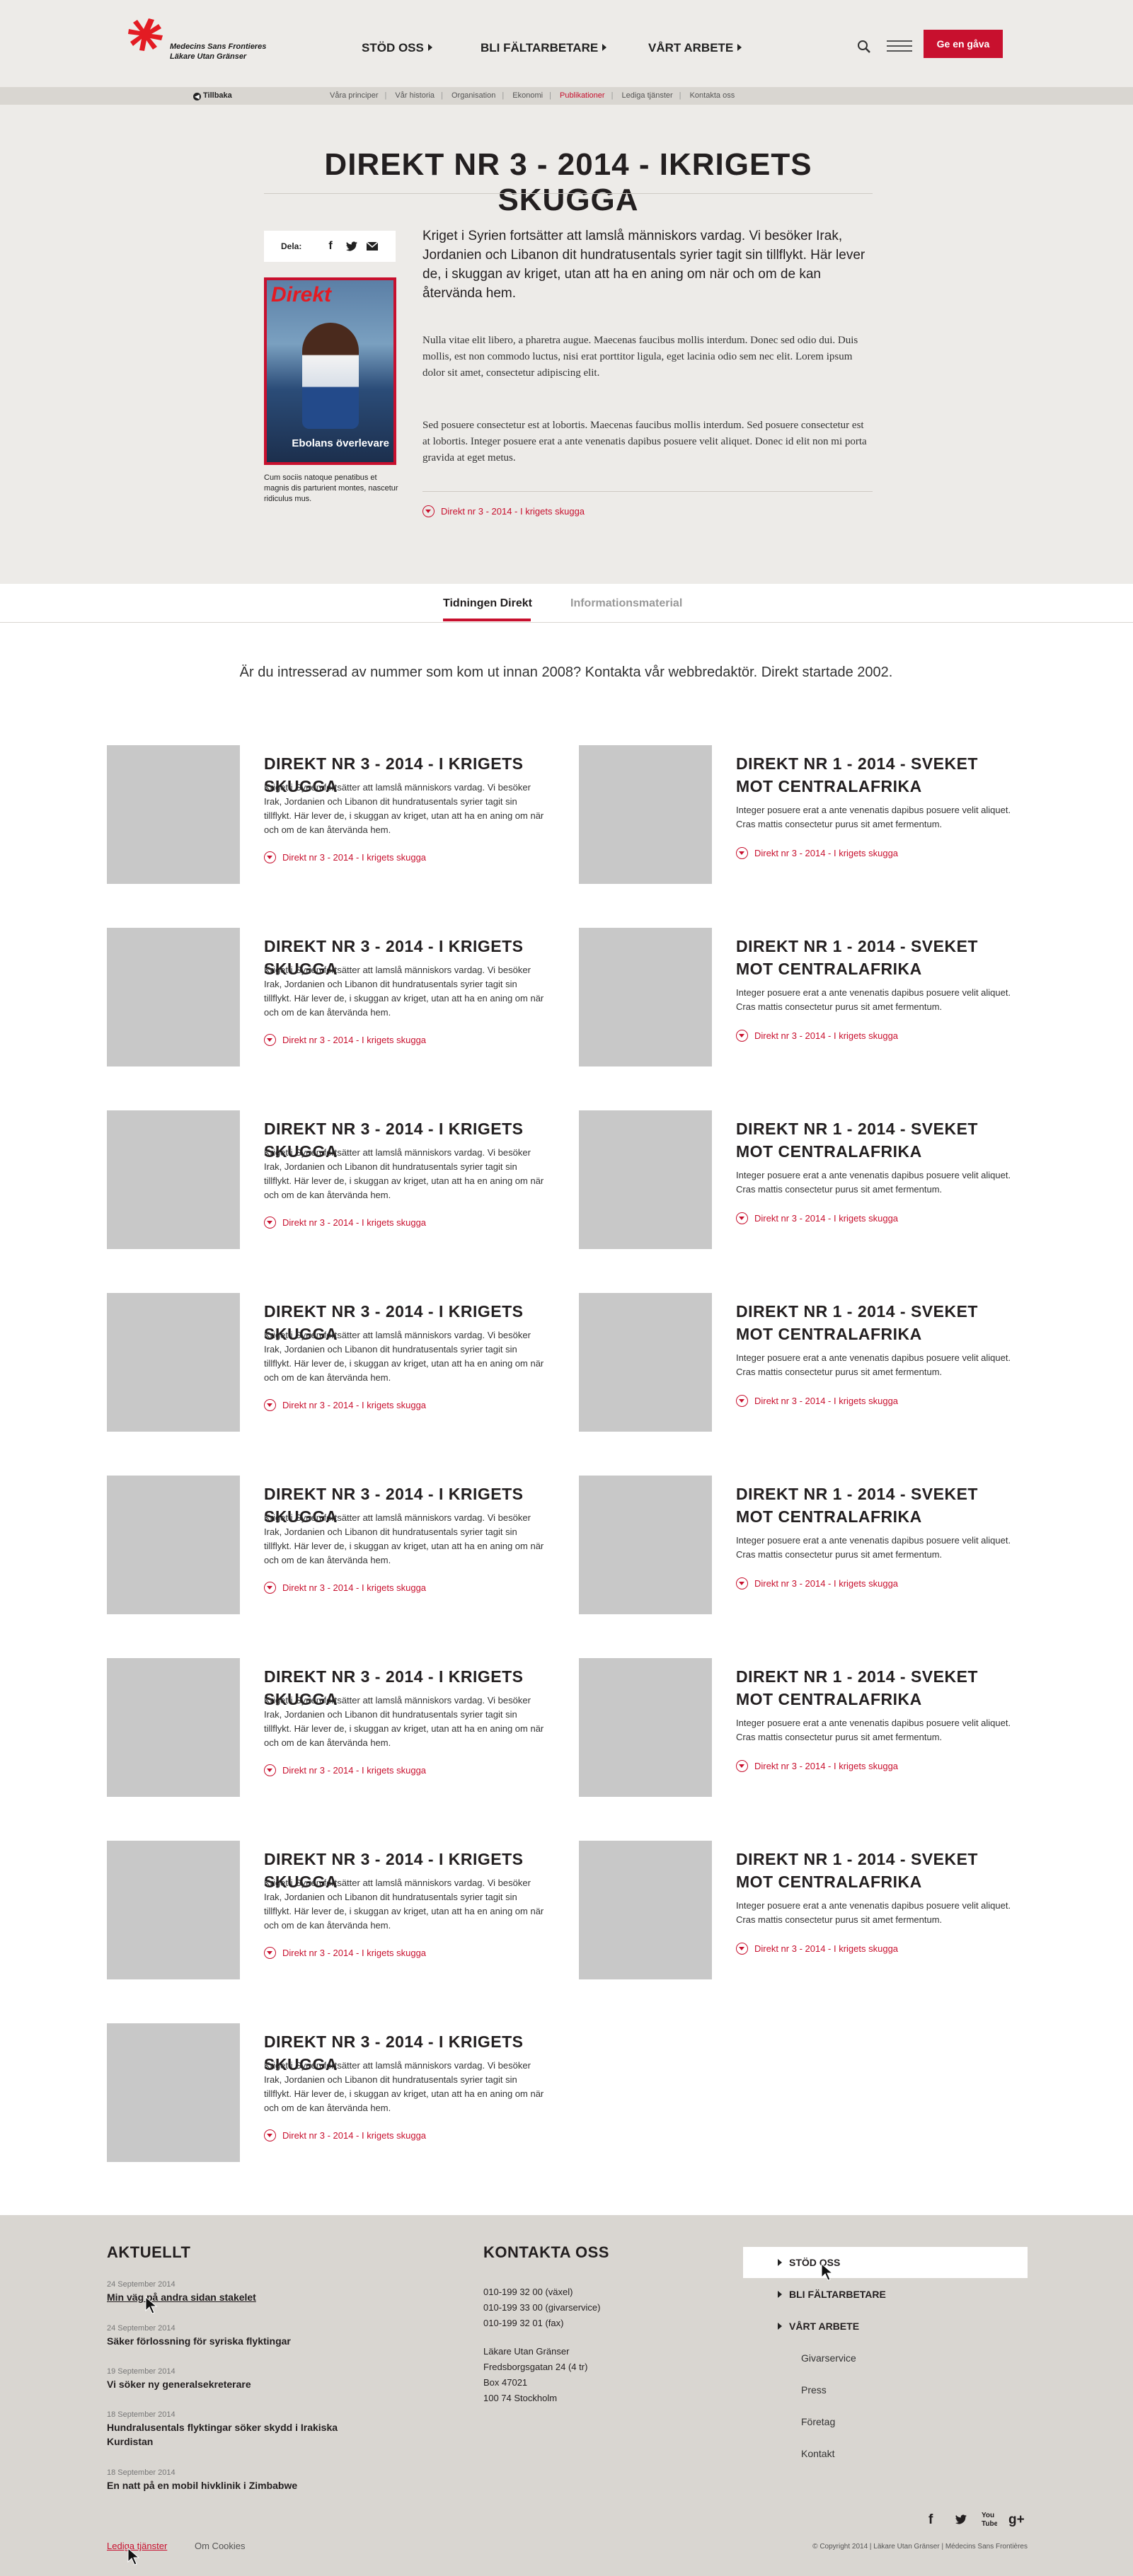  I want to click on news-link: Vi söker ny generalsekreterare, so click(223, 2384).